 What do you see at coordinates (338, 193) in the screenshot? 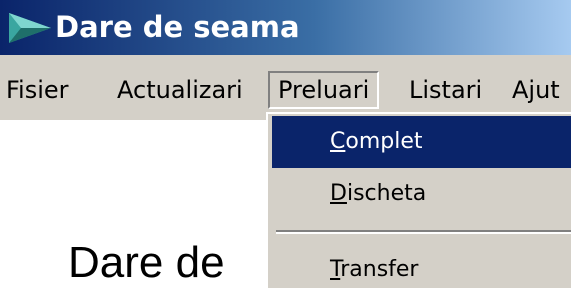
I see `mnemonic-letter: D` at bounding box center [338, 193].